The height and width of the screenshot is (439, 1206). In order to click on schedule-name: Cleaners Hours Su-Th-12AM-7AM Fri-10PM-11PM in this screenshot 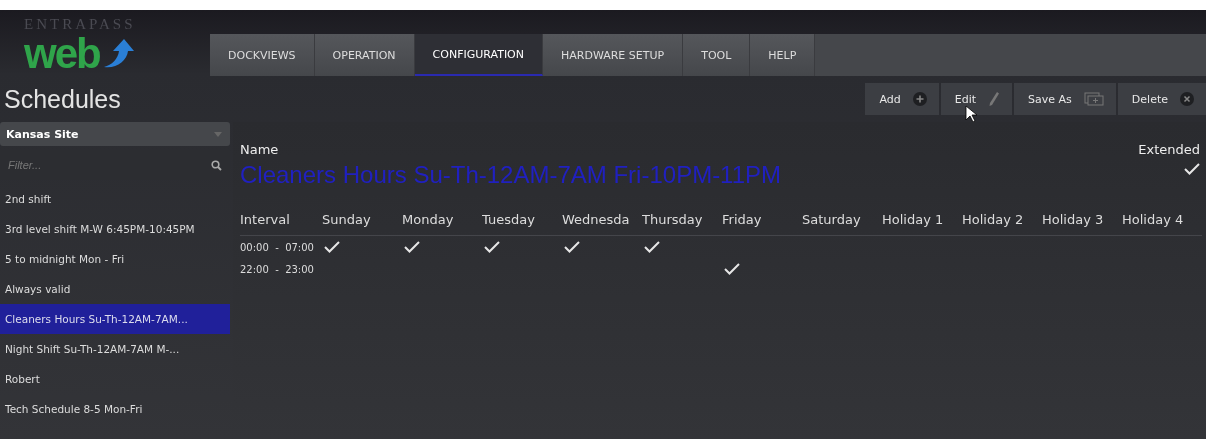, I will do `click(511, 175)`.